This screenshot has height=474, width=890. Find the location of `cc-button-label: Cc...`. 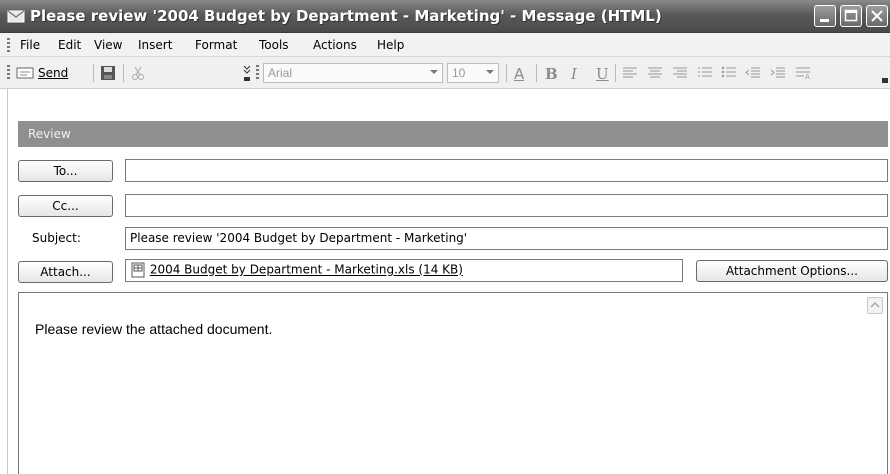

cc-button-label: Cc... is located at coordinates (65, 206).